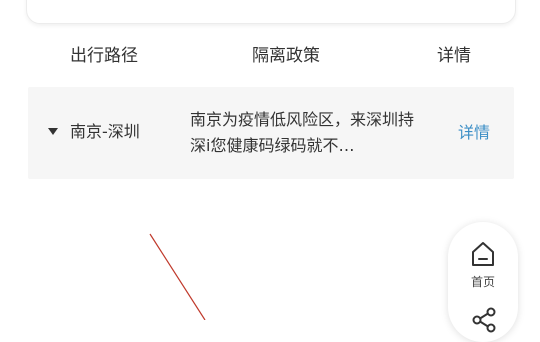 The height and width of the screenshot is (342, 540). I want to click on share-icon, so click(484, 320).